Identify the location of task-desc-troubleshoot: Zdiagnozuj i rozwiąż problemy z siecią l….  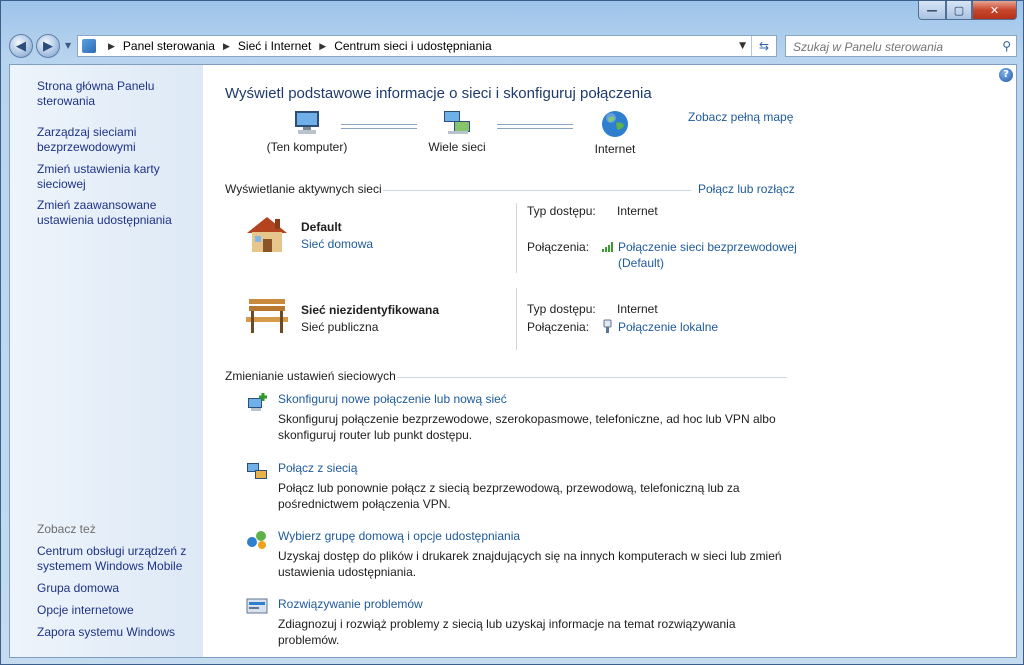
(507, 632).